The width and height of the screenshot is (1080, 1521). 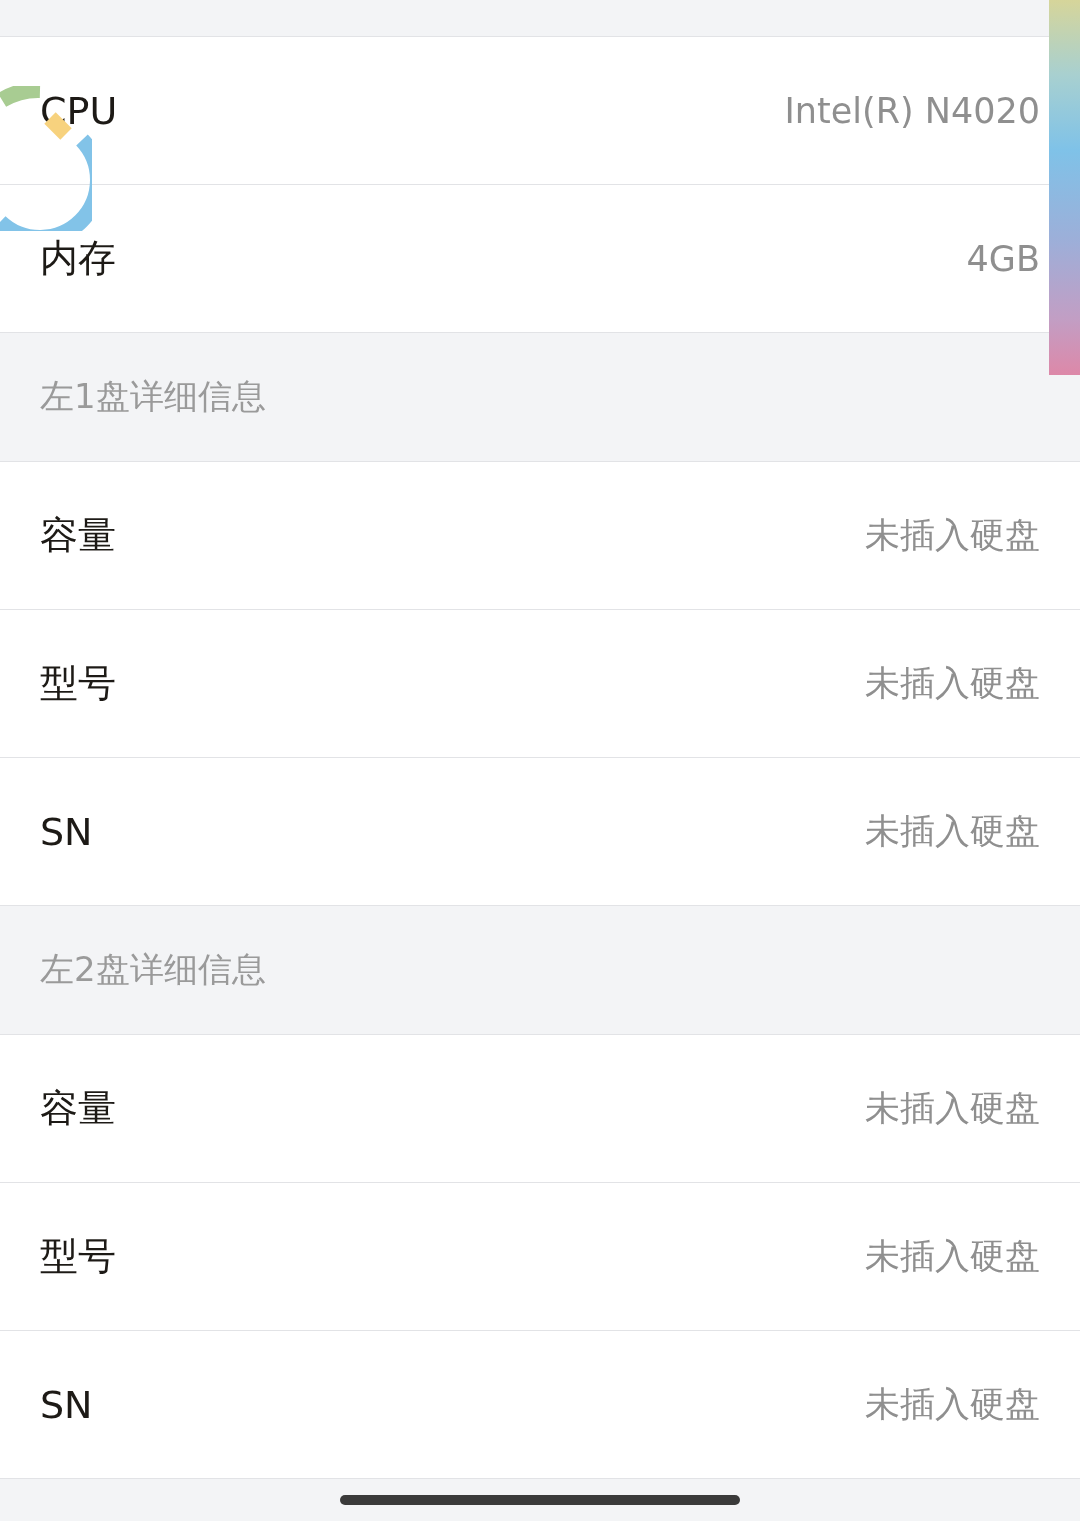 What do you see at coordinates (540, 1500) in the screenshot?
I see `home-indicator` at bounding box center [540, 1500].